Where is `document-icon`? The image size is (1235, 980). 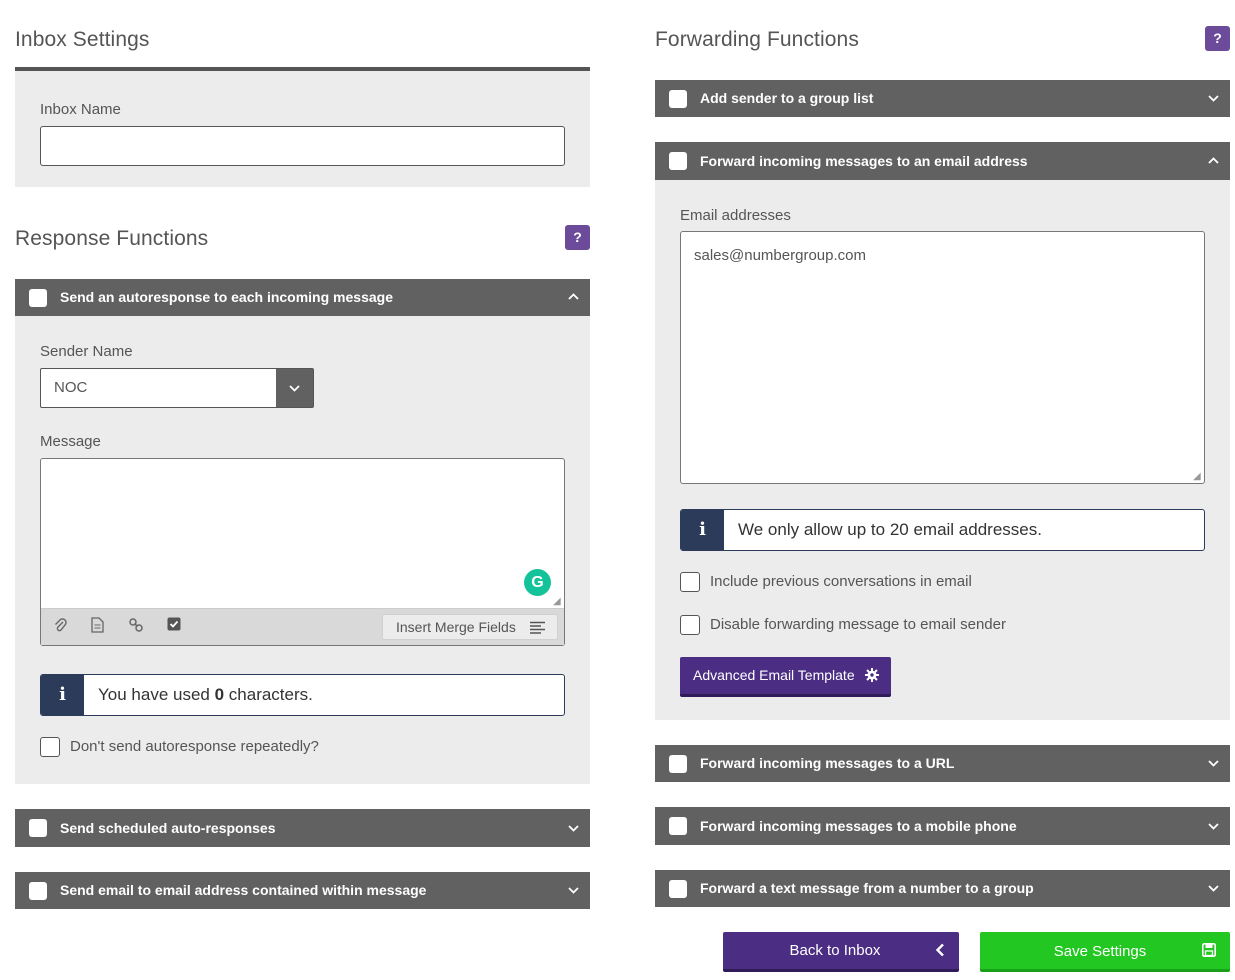 document-icon is located at coordinates (97, 626).